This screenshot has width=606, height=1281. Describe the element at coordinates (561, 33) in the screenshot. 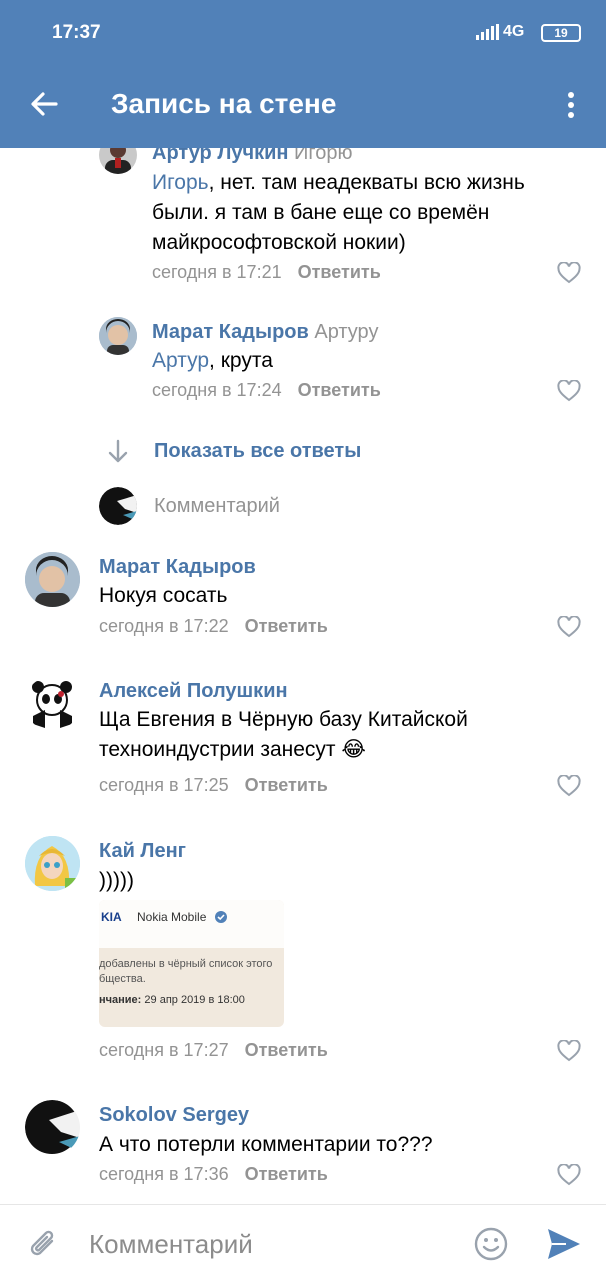

I see `battery-icon: 19` at that location.